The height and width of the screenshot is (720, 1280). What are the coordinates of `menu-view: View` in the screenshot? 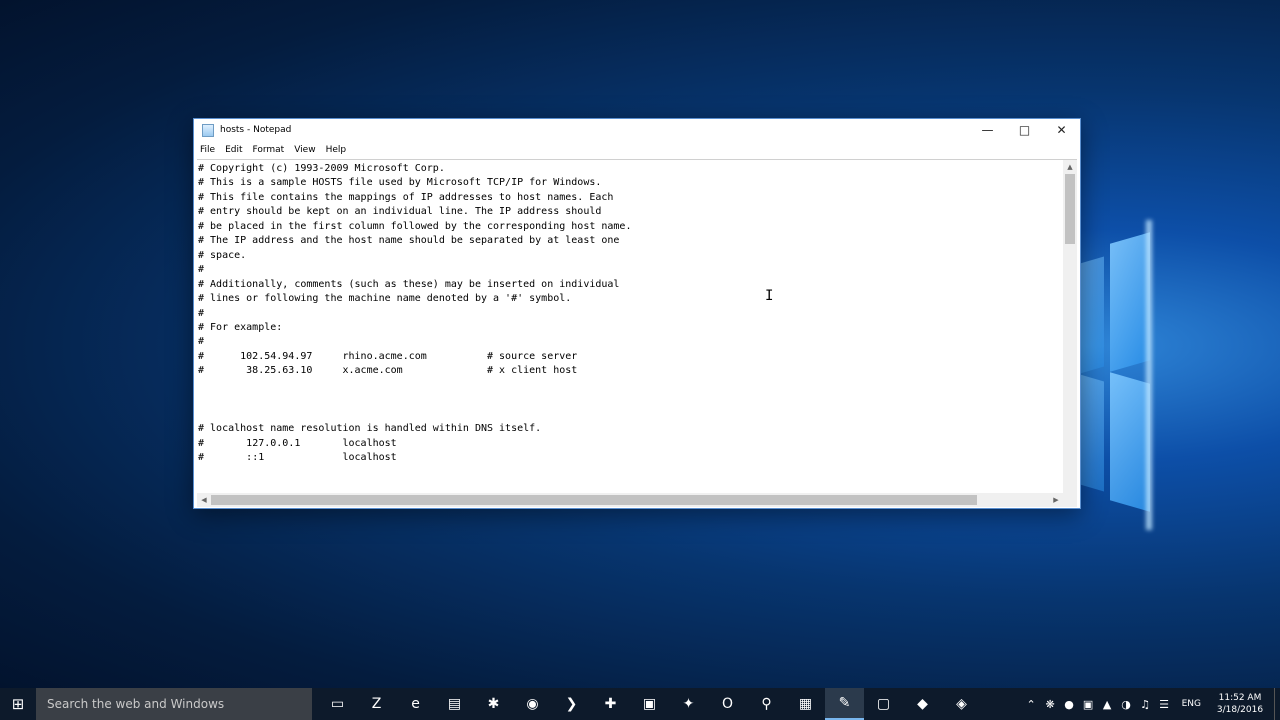 It's located at (304, 150).